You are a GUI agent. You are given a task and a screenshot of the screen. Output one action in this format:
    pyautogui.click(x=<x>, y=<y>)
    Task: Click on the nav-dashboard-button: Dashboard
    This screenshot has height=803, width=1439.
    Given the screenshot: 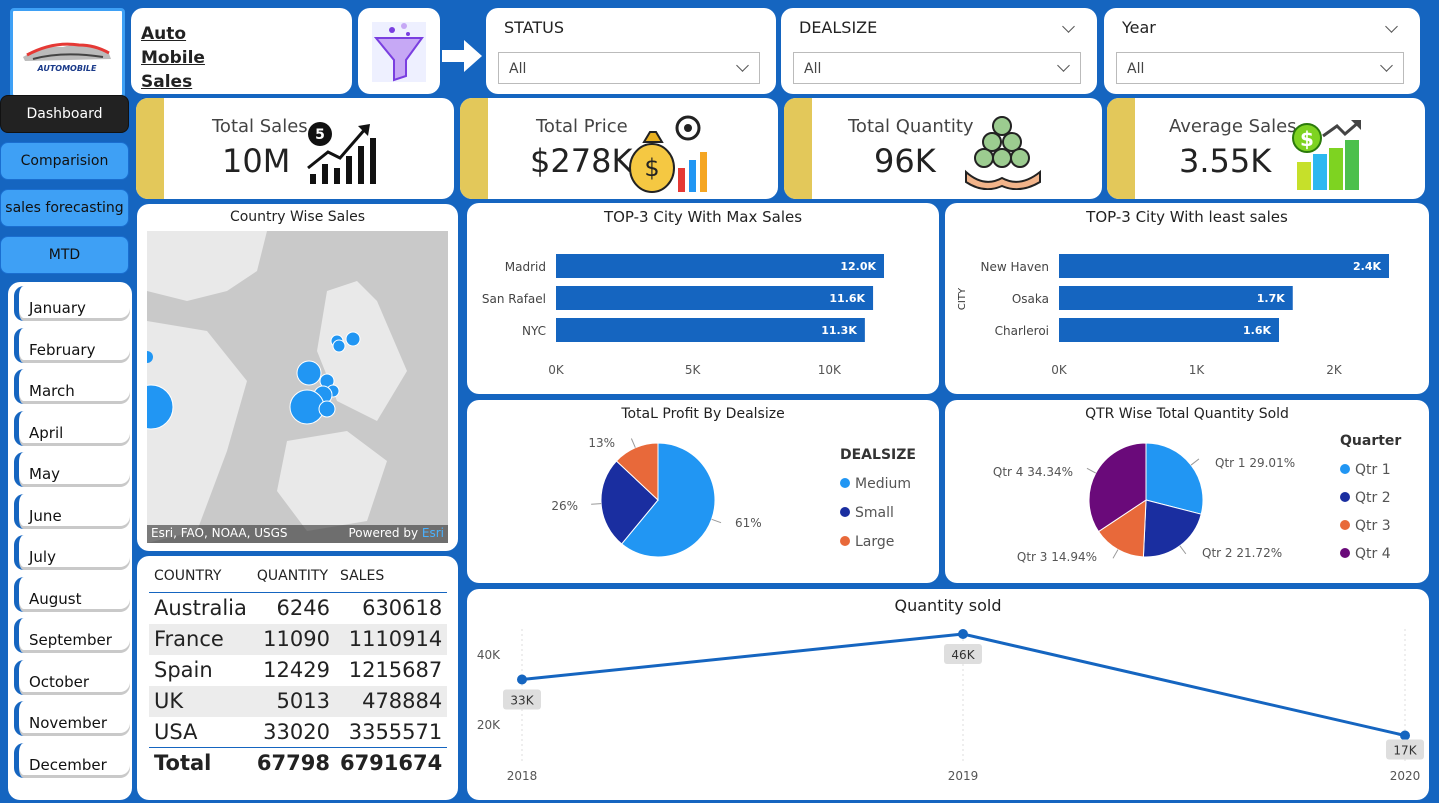 What is the action you would take?
    pyautogui.click(x=64, y=114)
    